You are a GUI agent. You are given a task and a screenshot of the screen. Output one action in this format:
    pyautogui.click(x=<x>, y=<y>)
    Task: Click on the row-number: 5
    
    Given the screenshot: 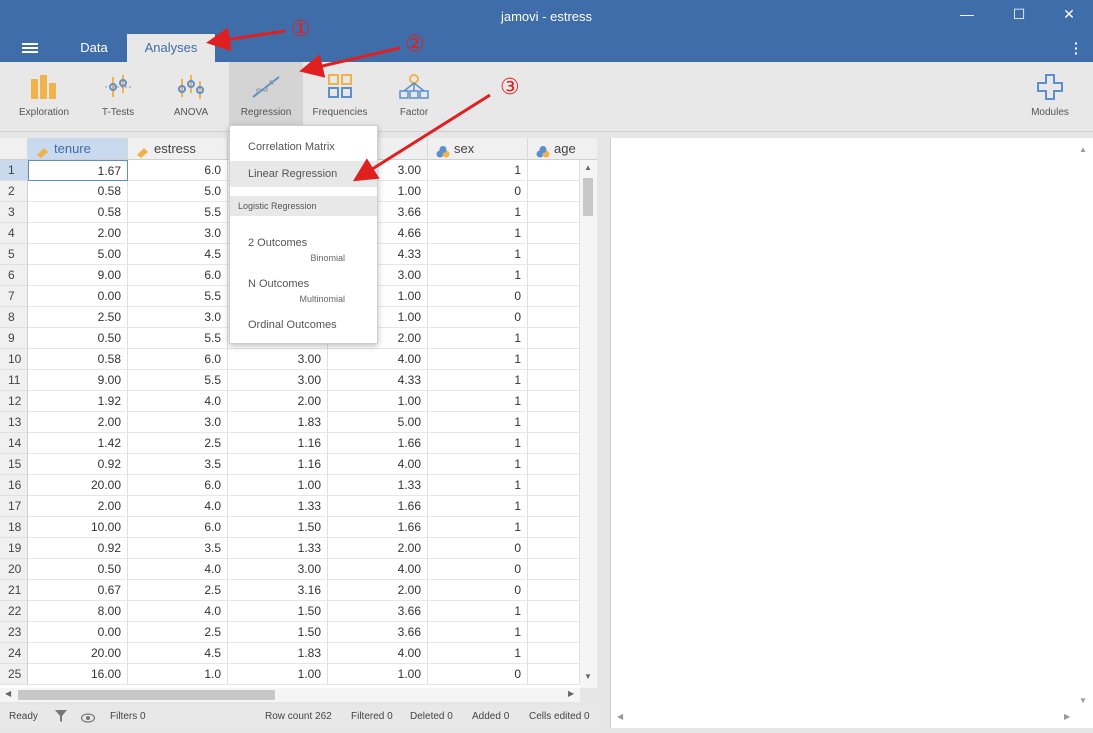 What is the action you would take?
    pyautogui.click(x=14, y=254)
    